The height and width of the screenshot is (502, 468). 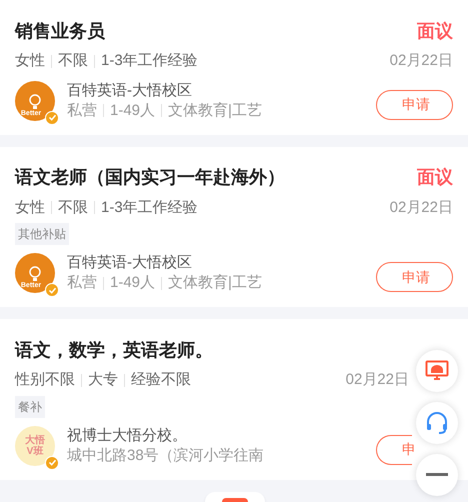 I want to click on job-title: 语文老师（国内实习一年赴海外）, so click(x=150, y=177).